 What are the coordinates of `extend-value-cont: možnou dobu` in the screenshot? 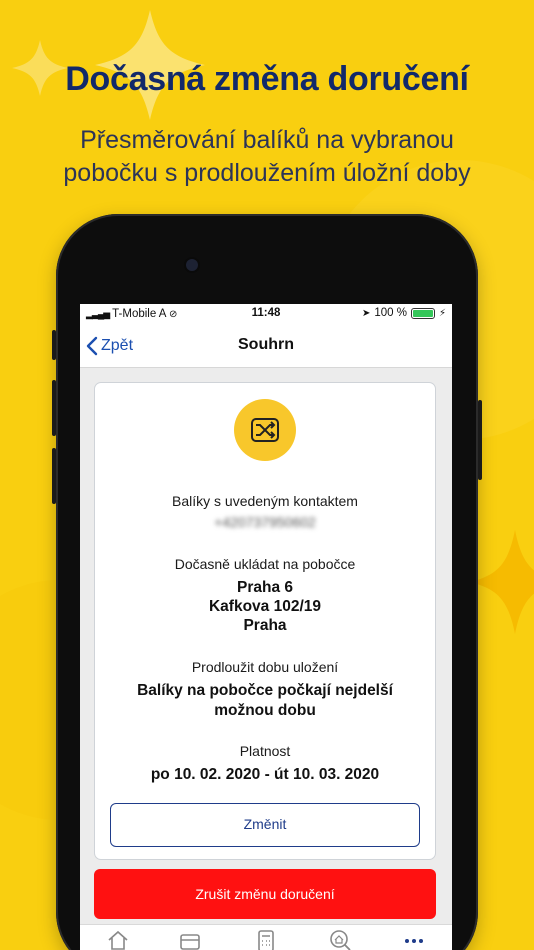 It's located at (265, 710).